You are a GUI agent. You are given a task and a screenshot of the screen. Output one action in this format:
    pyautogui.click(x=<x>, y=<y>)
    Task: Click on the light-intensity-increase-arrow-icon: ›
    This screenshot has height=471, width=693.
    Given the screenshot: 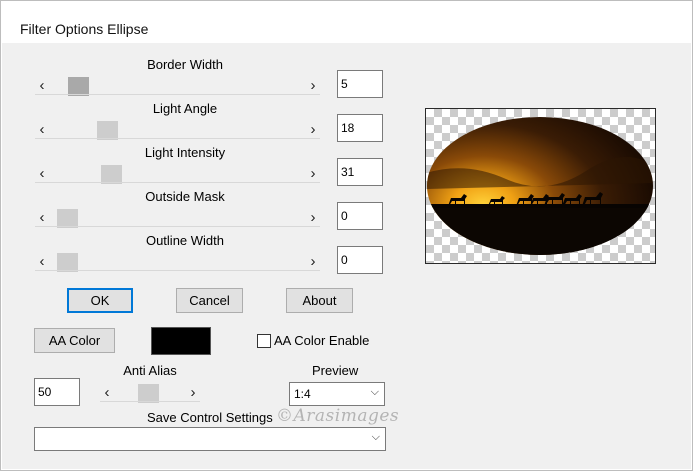 What is the action you would take?
    pyautogui.click(x=313, y=174)
    